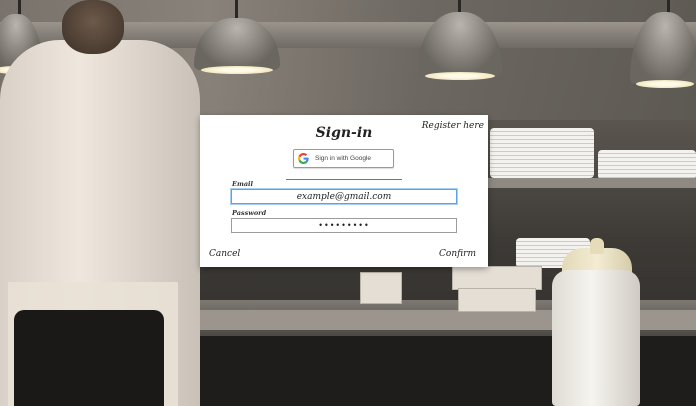  I want to click on divider, so click(344, 179).